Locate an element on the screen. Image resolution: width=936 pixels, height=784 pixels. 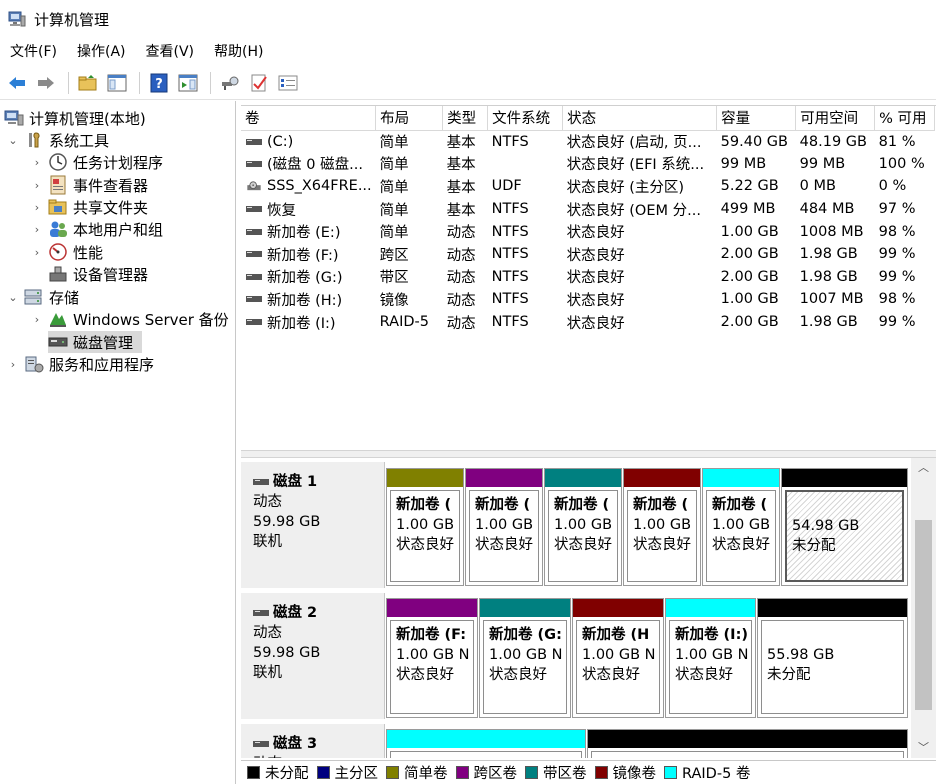
scroll-down-icon: ﹀ is located at coordinates (923, 748).